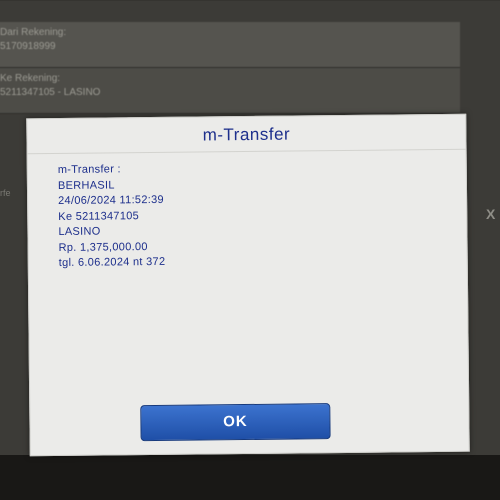 This screenshot has height=500, width=500. I want to click on source-account-row: Dari Rekening: 5170918999, so click(230, 45).